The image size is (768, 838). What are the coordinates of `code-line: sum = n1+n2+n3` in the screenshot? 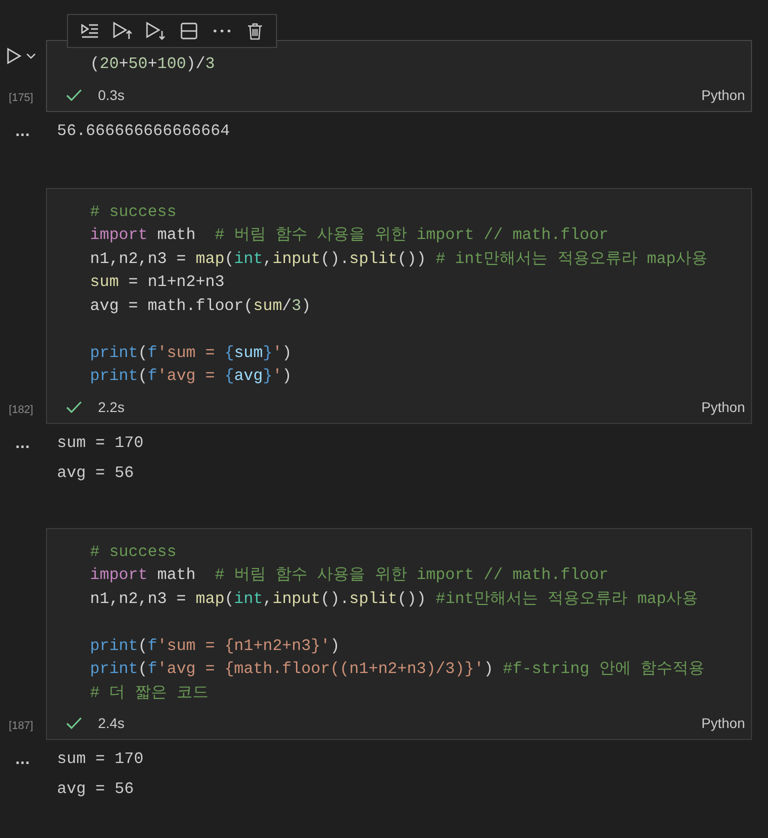 It's located at (158, 282).